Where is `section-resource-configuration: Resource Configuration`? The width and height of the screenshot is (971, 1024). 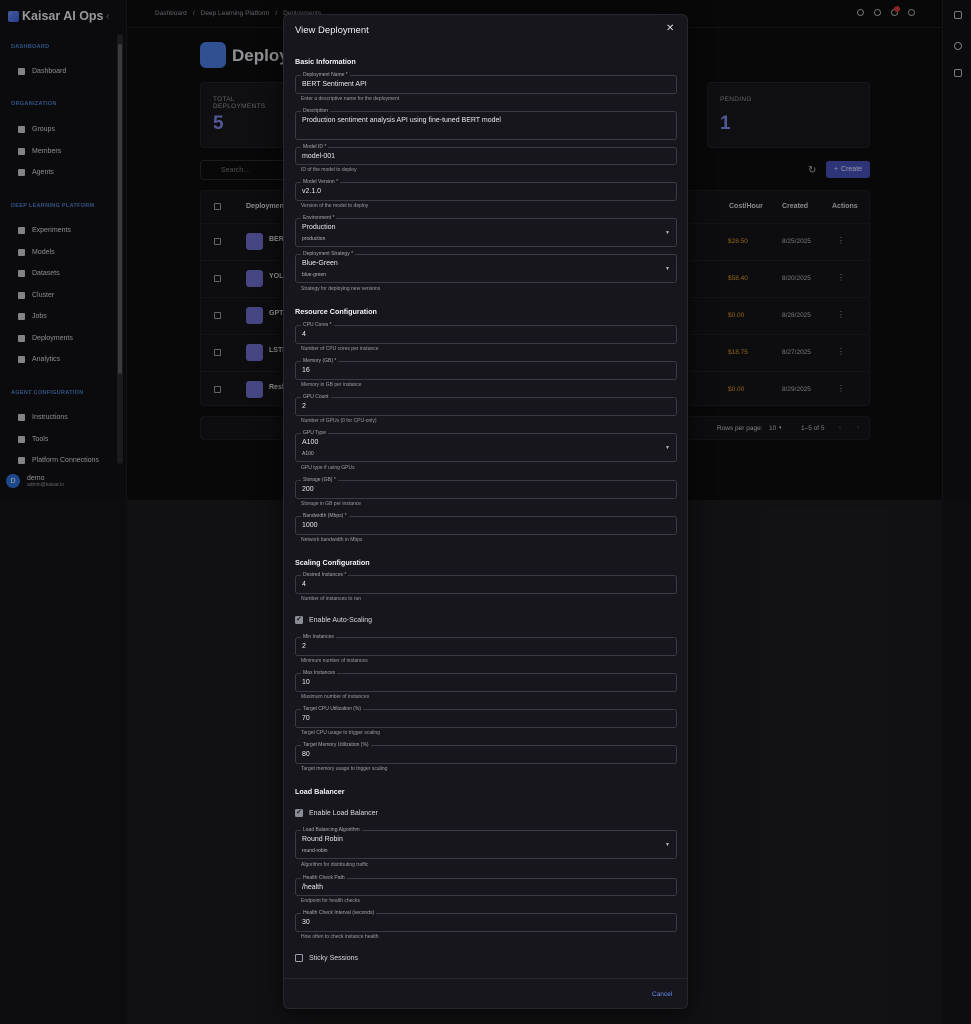
section-resource-configuration: Resource Configuration is located at coordinates (336, 311).